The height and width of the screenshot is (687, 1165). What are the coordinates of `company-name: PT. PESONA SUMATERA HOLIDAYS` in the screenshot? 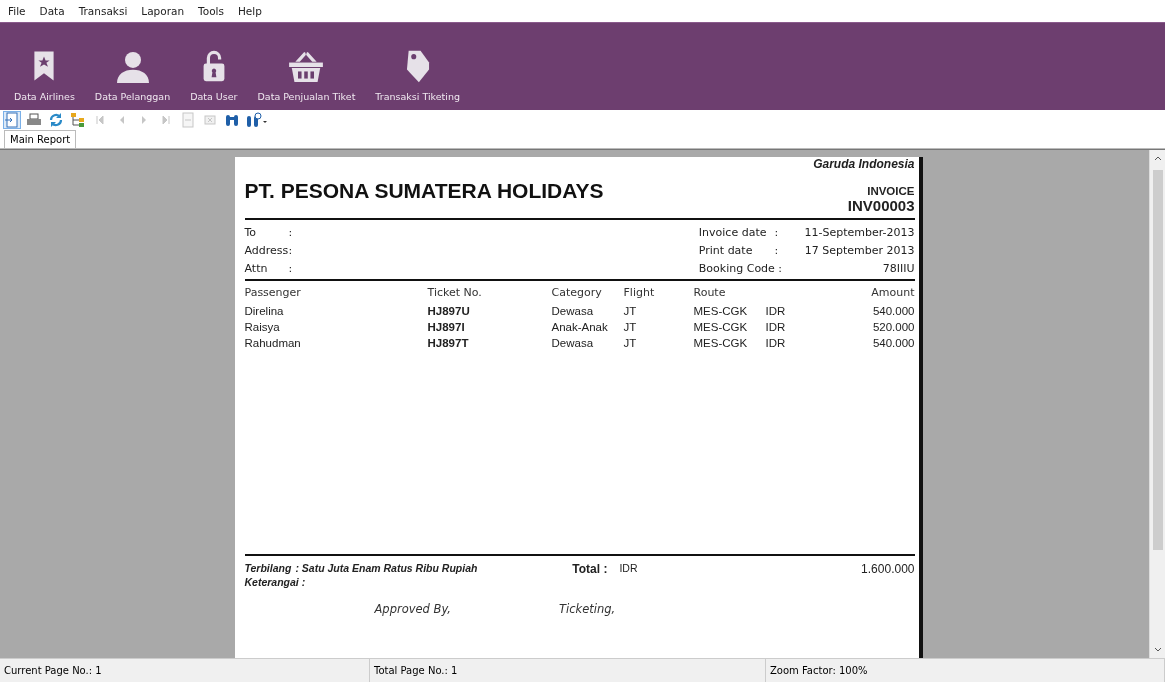 It's located at (424, 190).